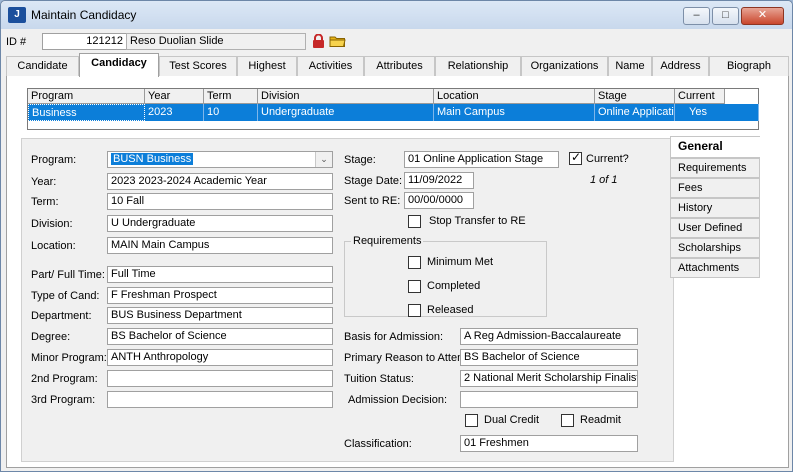 This screenshot has height=472, width=793. I want to click on tab-biograph: Biograph, so click(749, 66).